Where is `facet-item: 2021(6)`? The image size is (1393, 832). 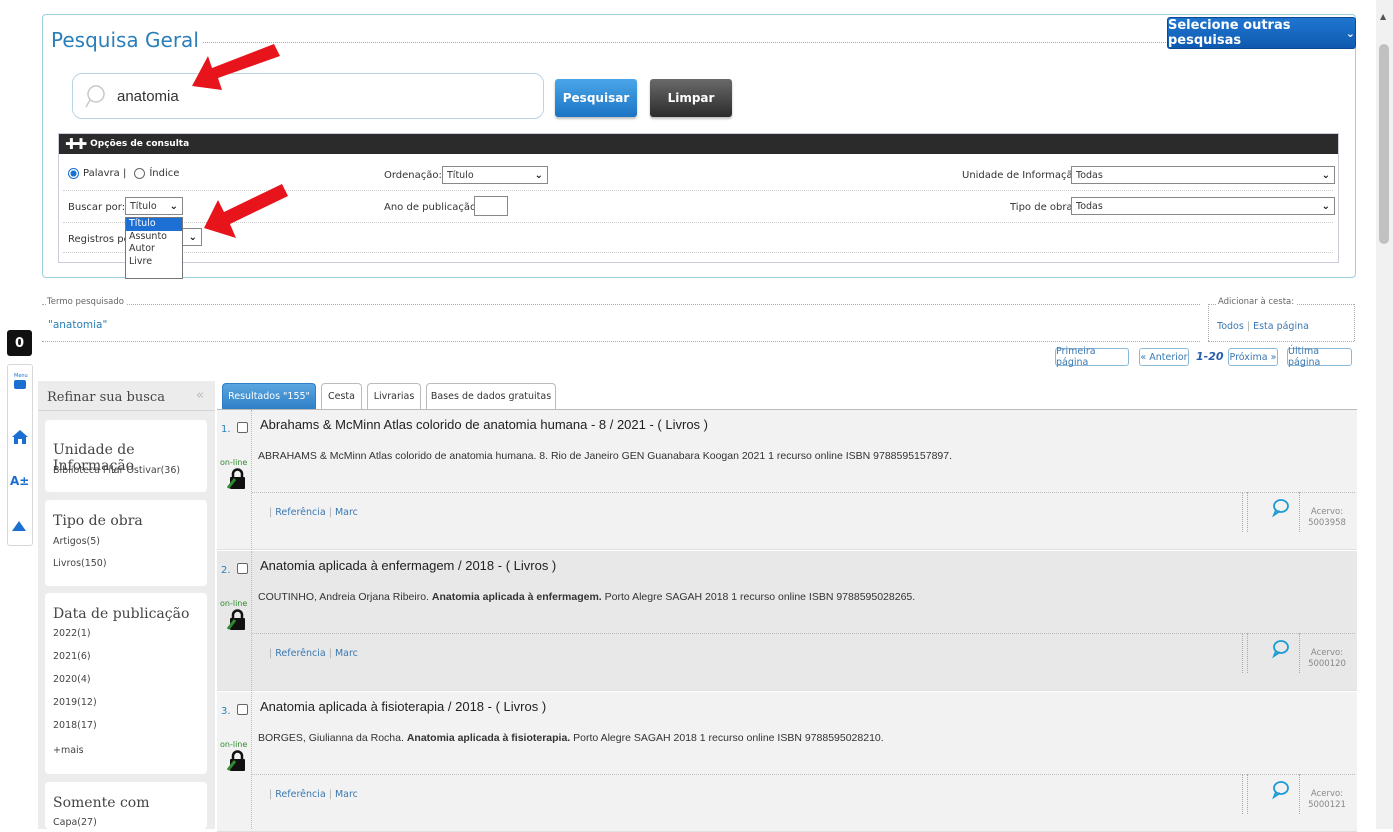
facet-item: 2021(6) is located at coordinates (72, 656).